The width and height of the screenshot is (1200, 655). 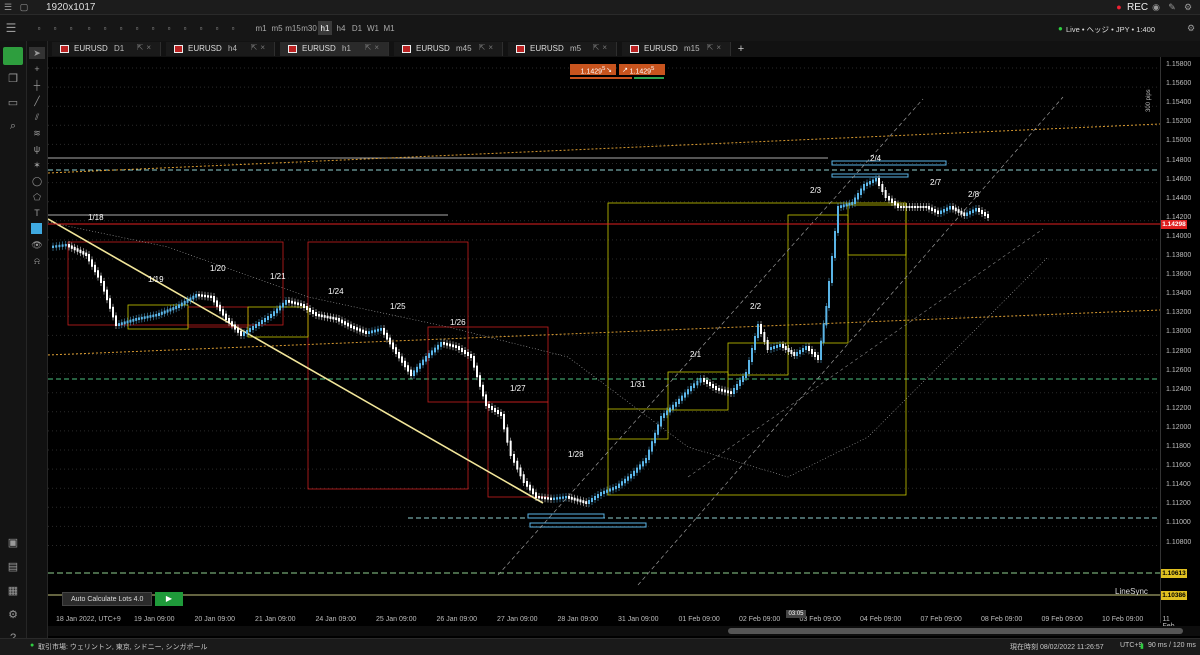 What do you see at coordinates (13, 590) in the screenshot?
I see `news-icon: ▦` at bounding box center [13, 590].